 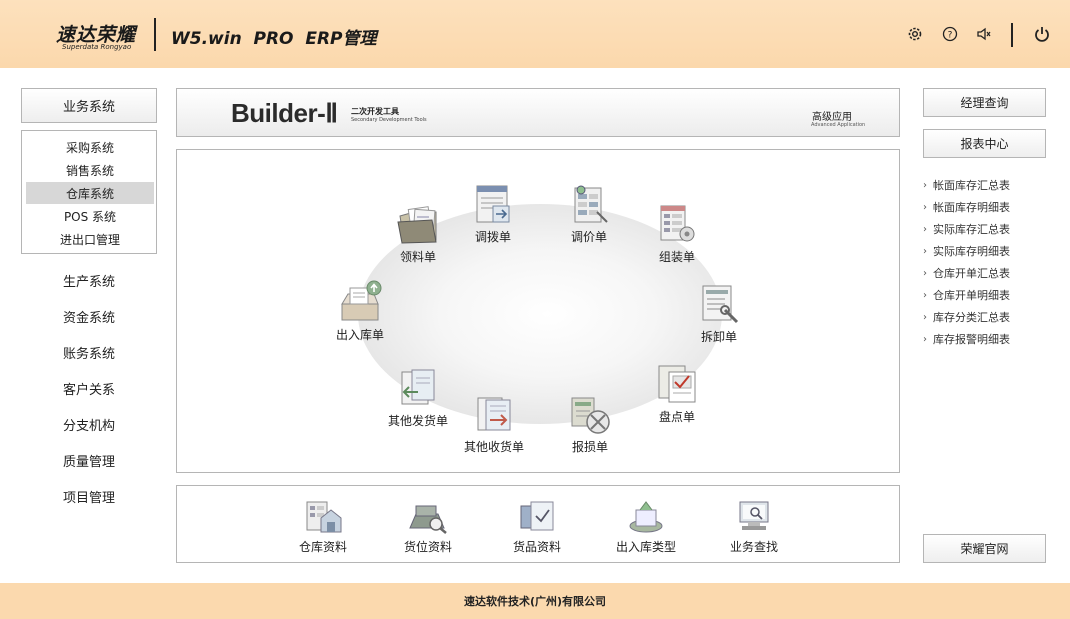 I want to click on node-stocktake: 盘点单, so click(x=677, y=393).